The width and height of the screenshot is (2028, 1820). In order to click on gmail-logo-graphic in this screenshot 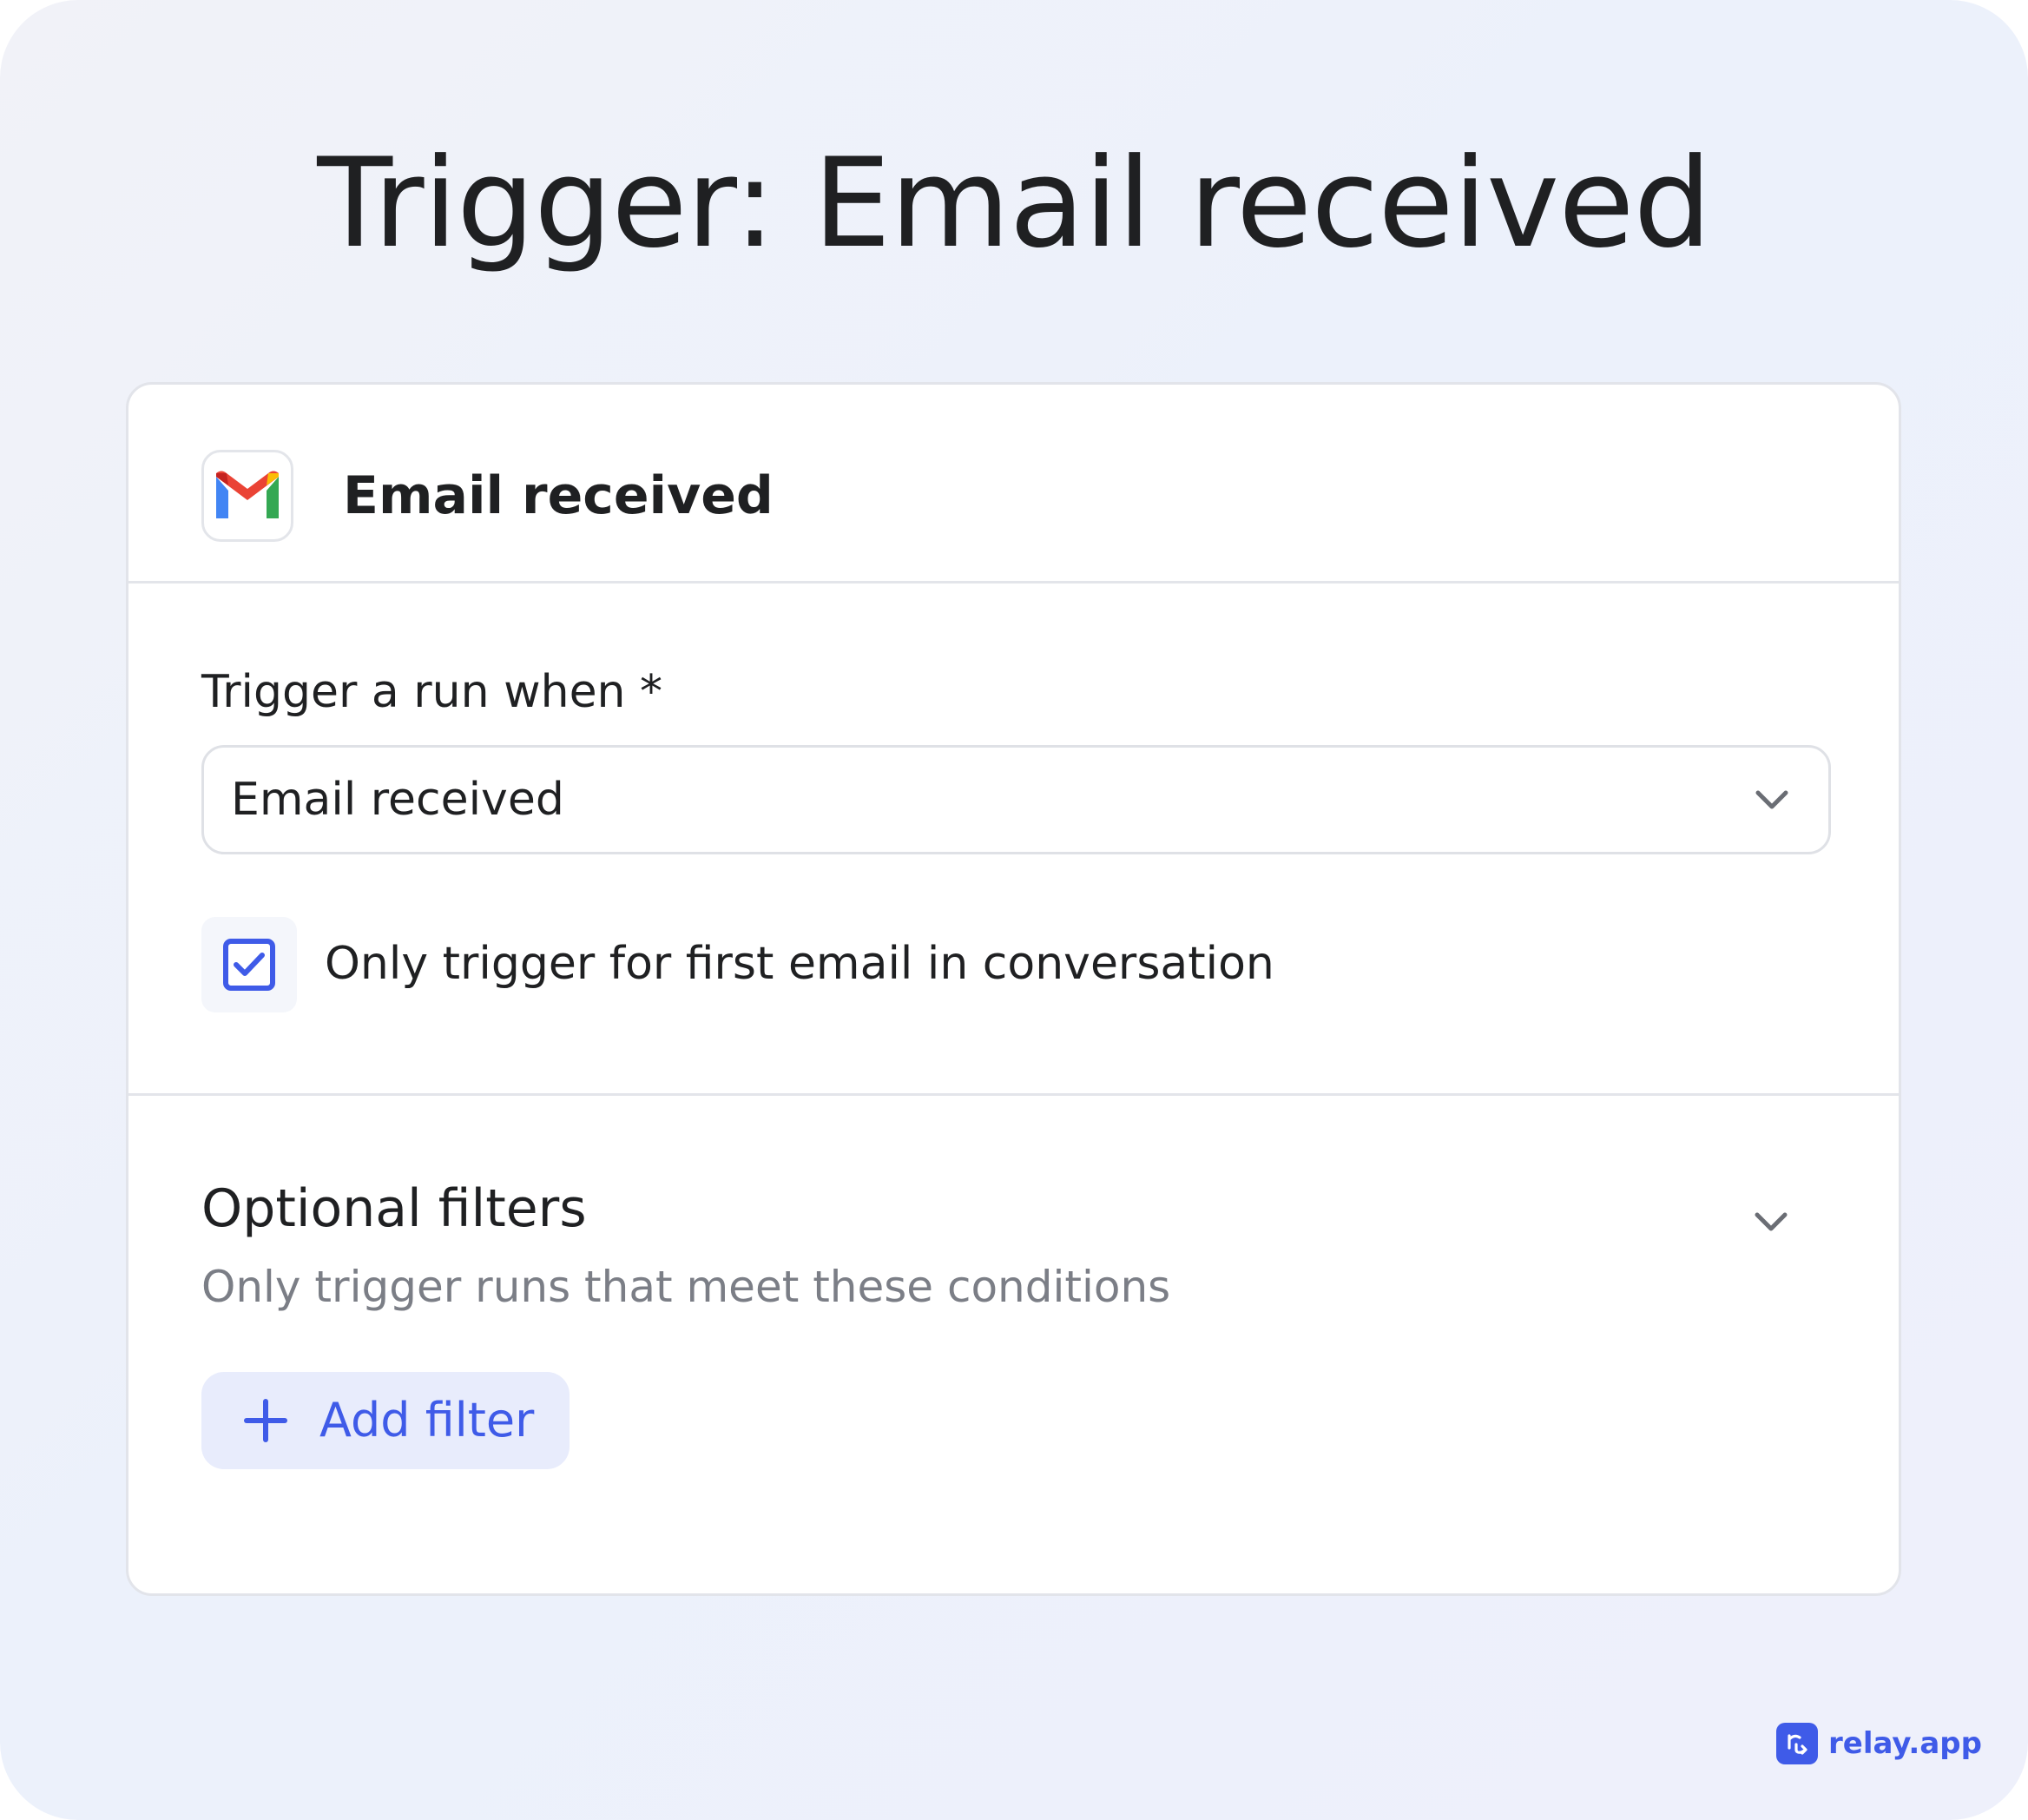, I will do `click(248, 494)`.